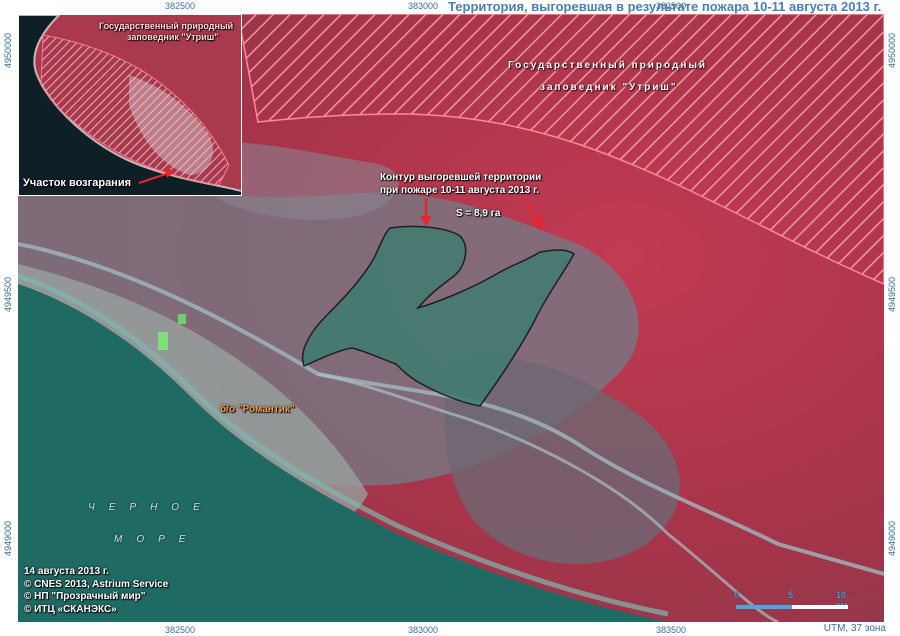 This screenshot has width=900, height=636. Describe the element at coordinates (151, 507) in the screenshot. I see `sea-label: ЧЕРНОЕ` at that location.